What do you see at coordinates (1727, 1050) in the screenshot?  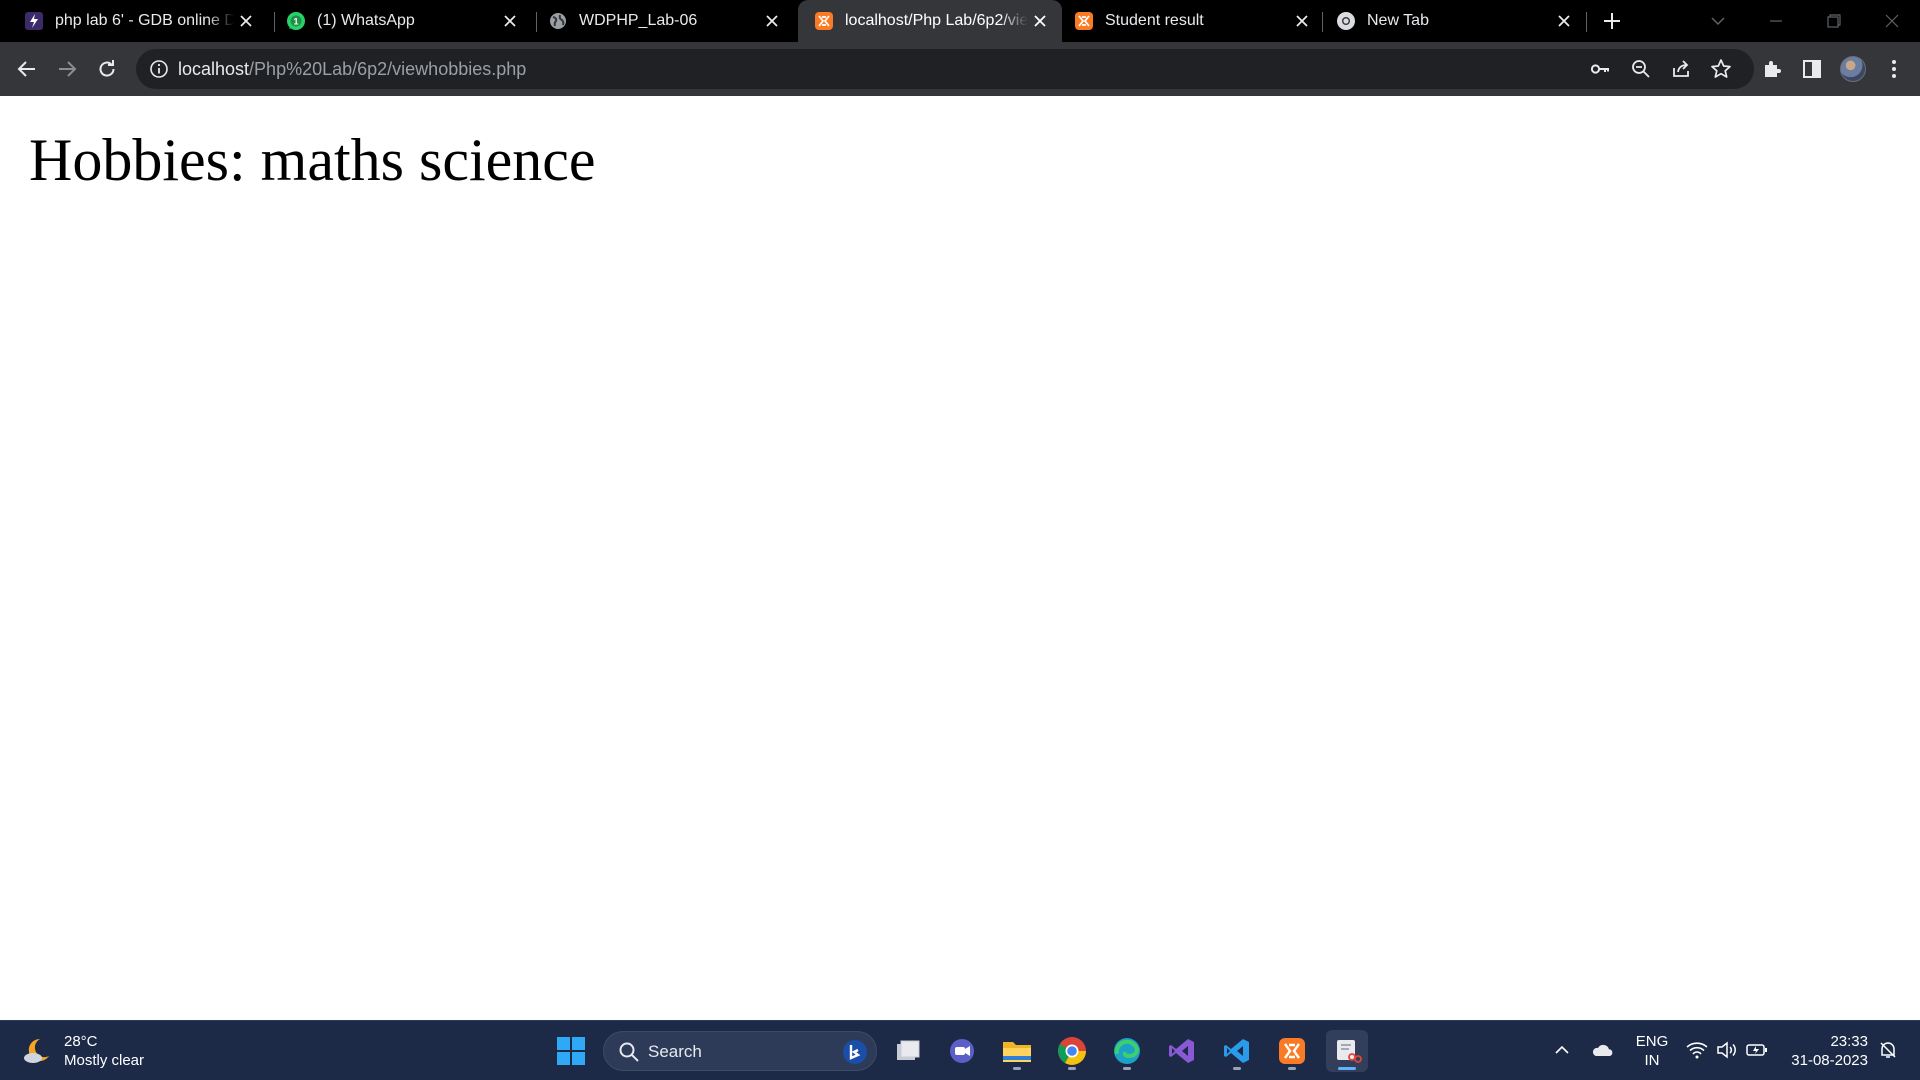 I see `volume-icon` at bounding box center [1727, 1050].